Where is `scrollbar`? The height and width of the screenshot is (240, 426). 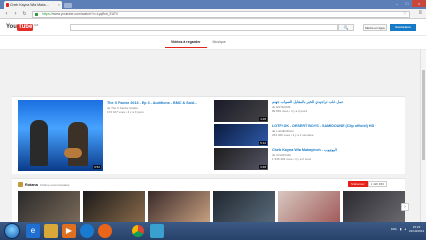
scrollbar is located at coordinates (423, 136).